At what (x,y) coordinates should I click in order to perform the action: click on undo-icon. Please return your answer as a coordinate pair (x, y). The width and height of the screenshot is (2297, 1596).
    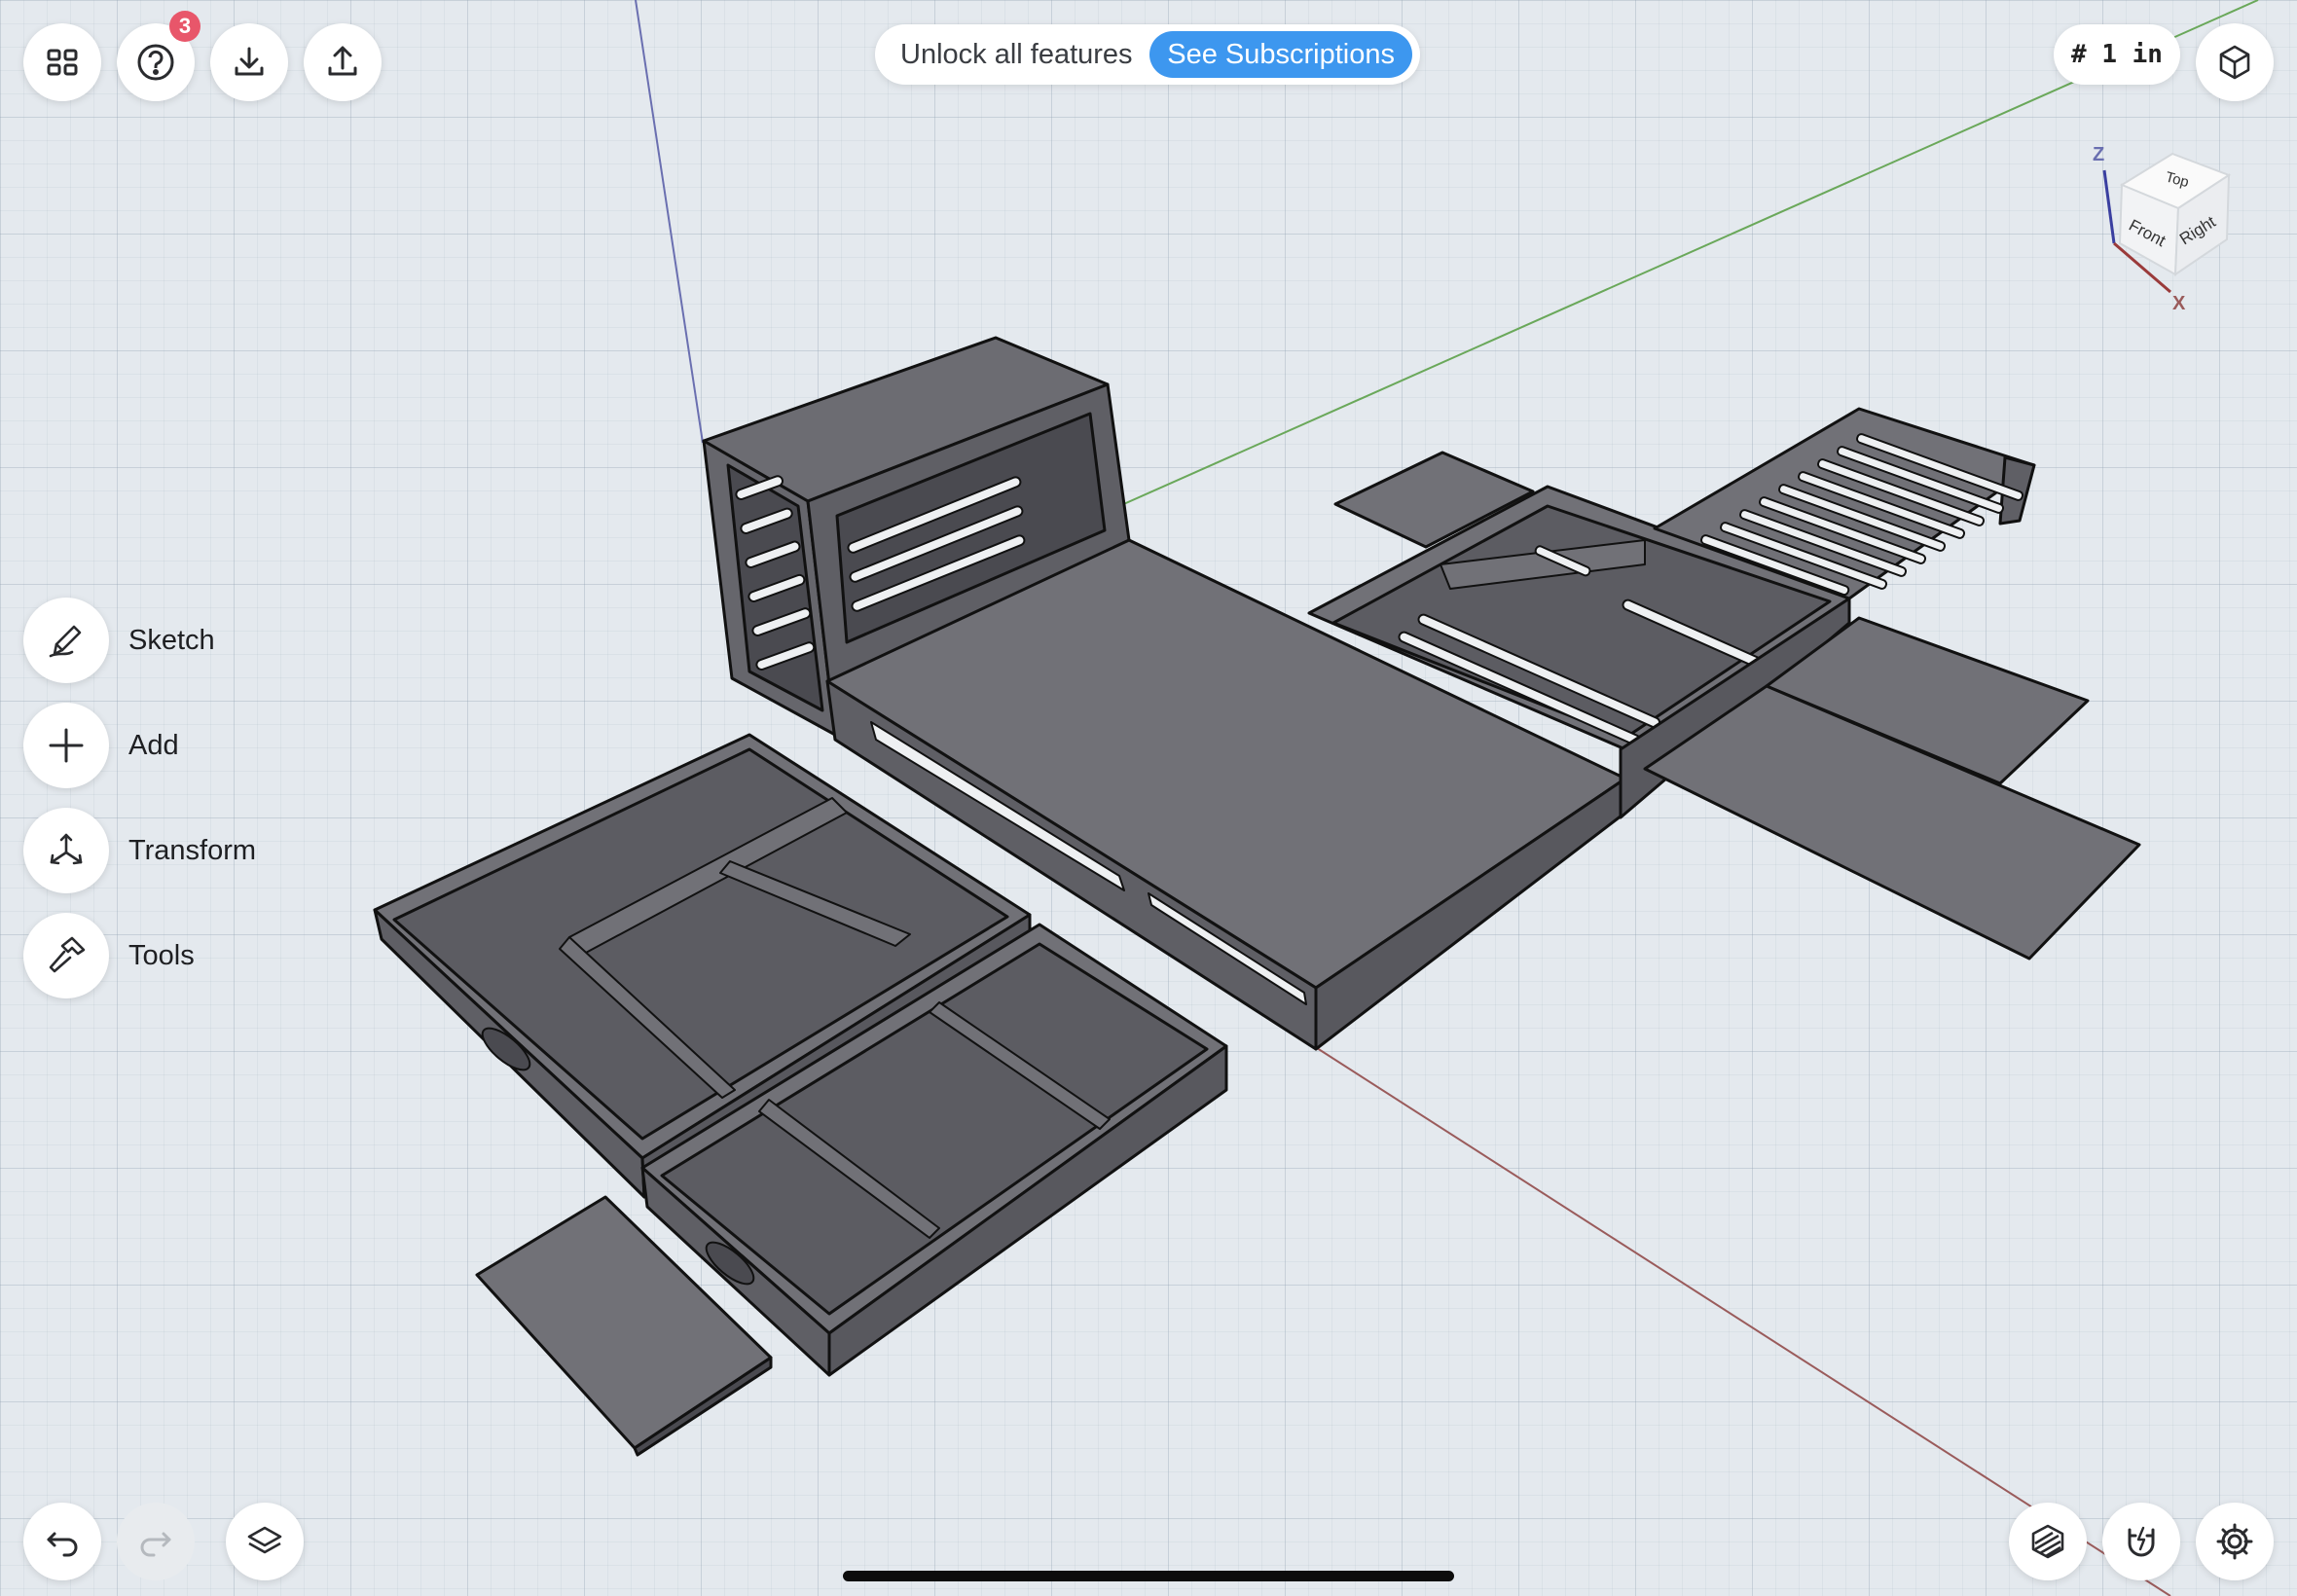
    Looking at the image, I should click on (63, 1544).